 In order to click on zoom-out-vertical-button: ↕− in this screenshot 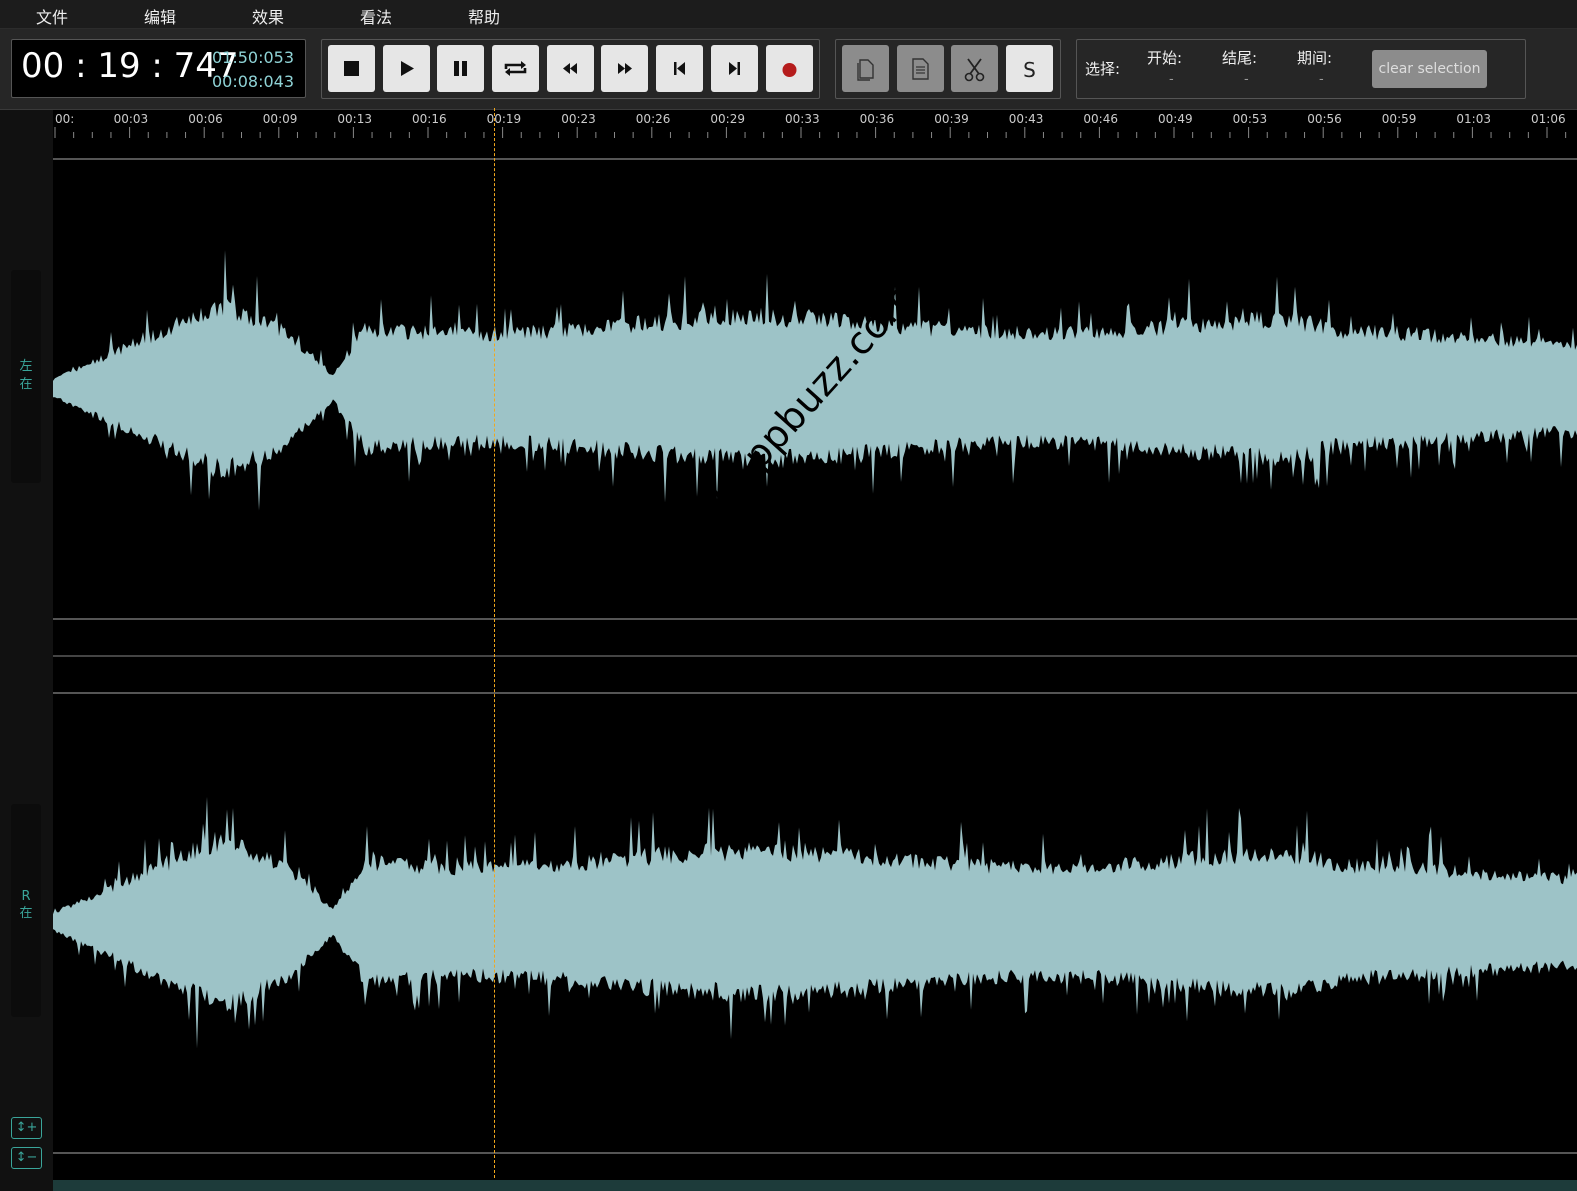, I will do `click(26, 1158)`.